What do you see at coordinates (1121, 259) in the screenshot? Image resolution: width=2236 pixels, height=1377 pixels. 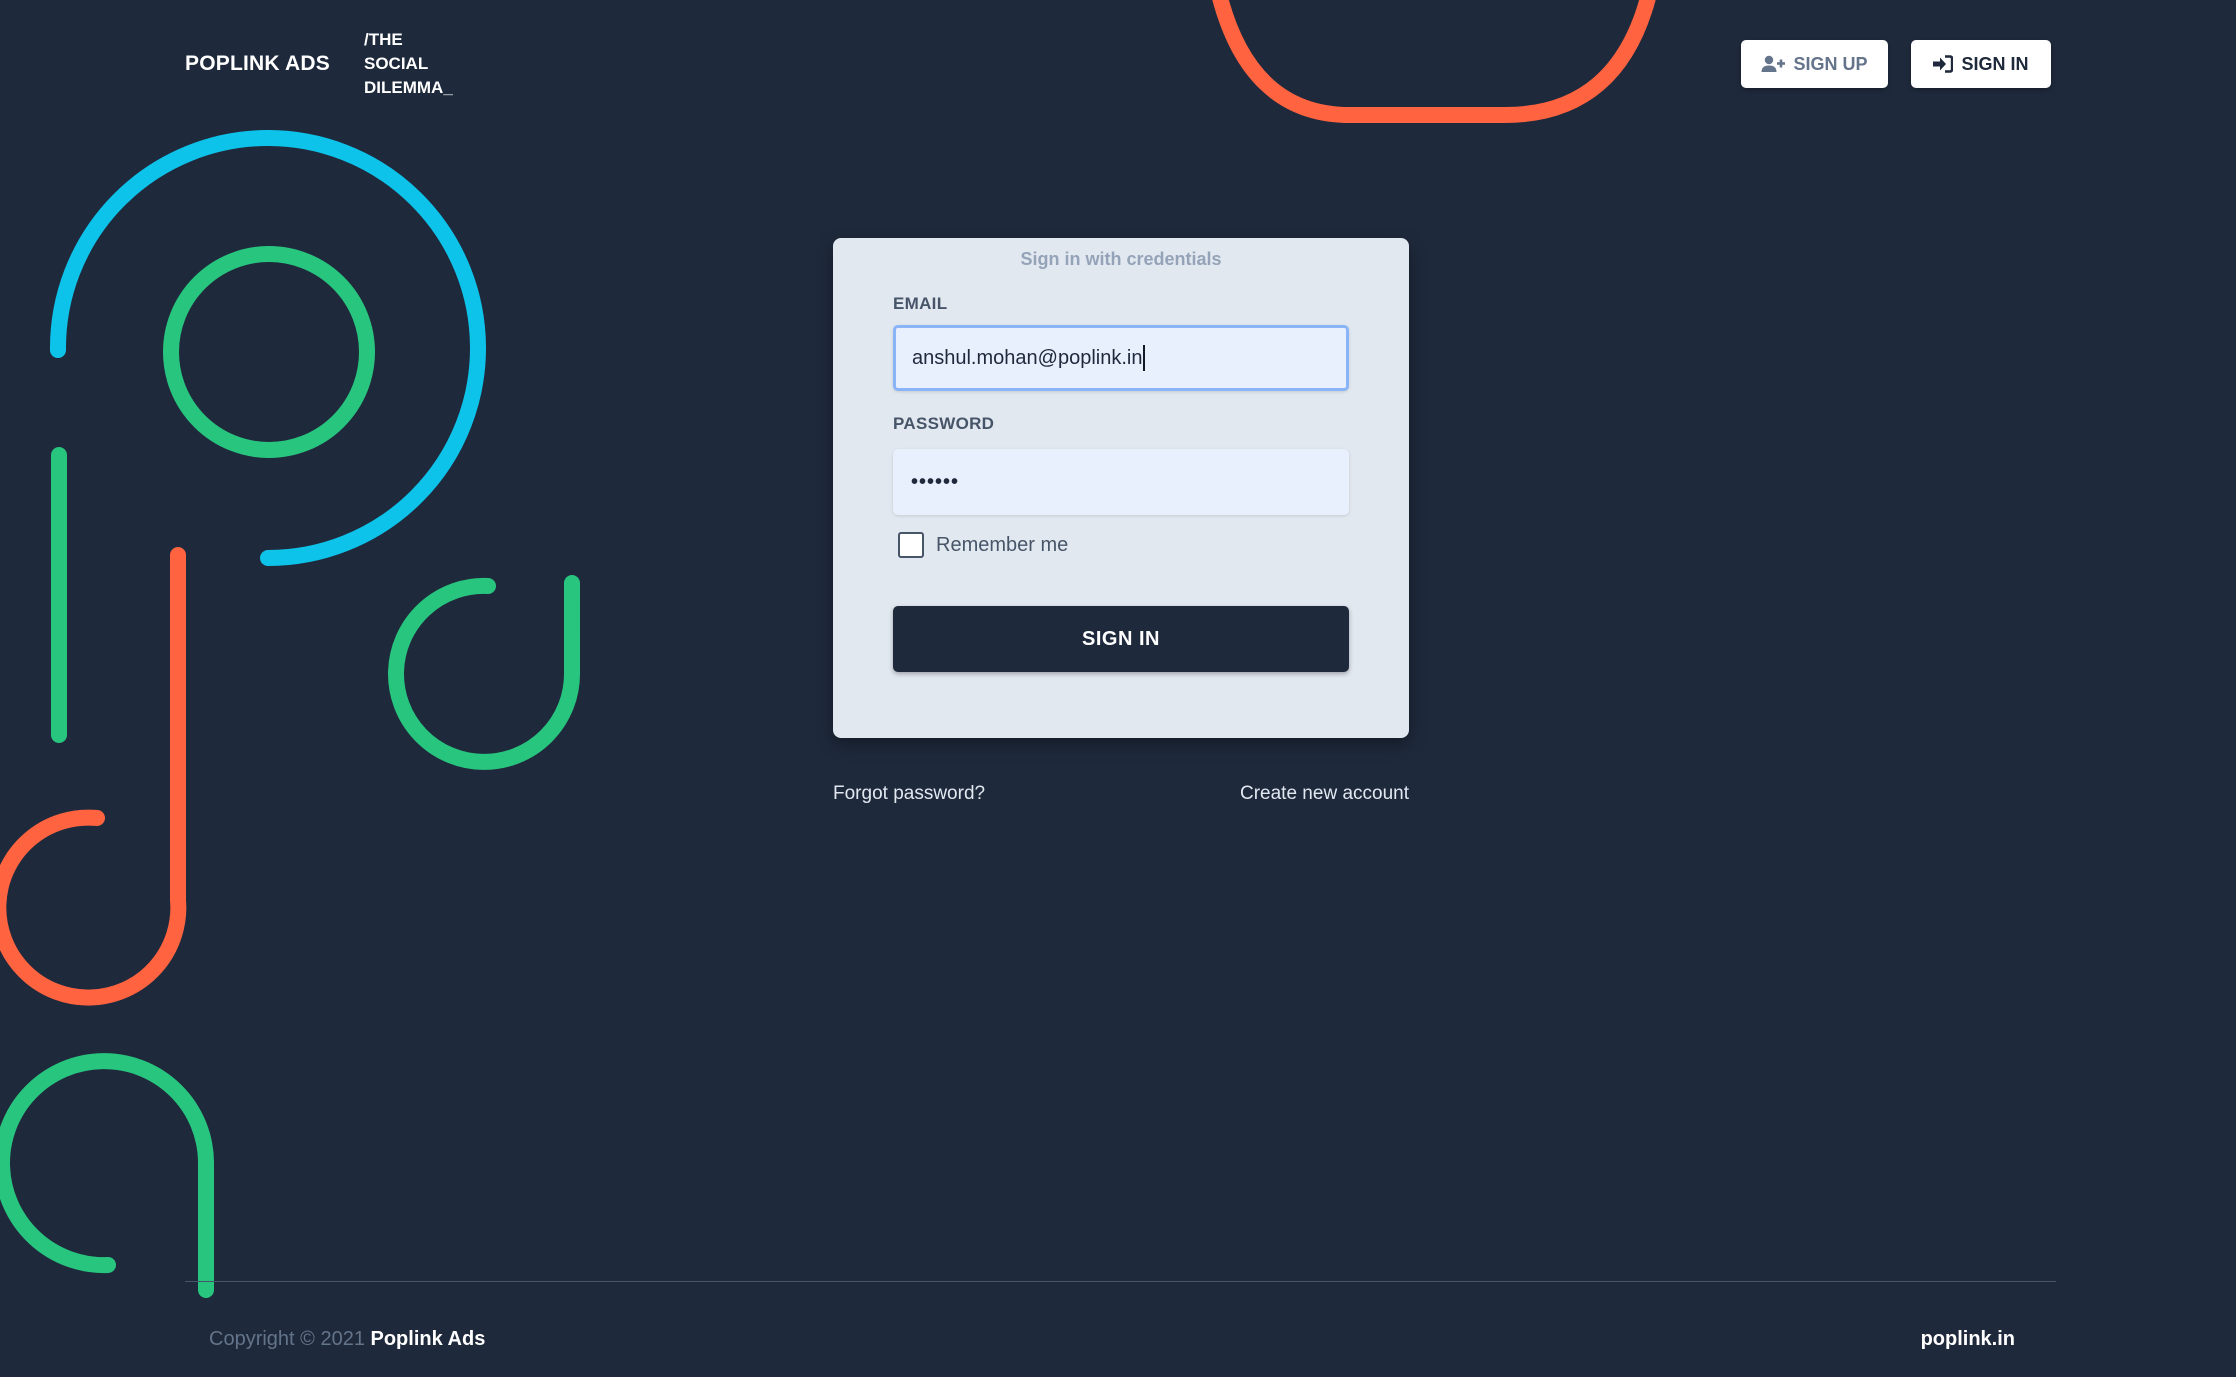 I see `login-card-title: Sign in with credentials` at bounding box center [1121, 259].